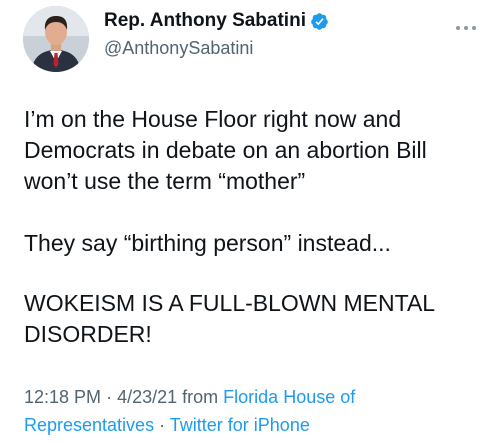 The width and height of the screenshot is (500, 442). Describe the element at coordinates (178, 48) in the screenshot. I see `user-handle: @AnthonySabatini` at that location.